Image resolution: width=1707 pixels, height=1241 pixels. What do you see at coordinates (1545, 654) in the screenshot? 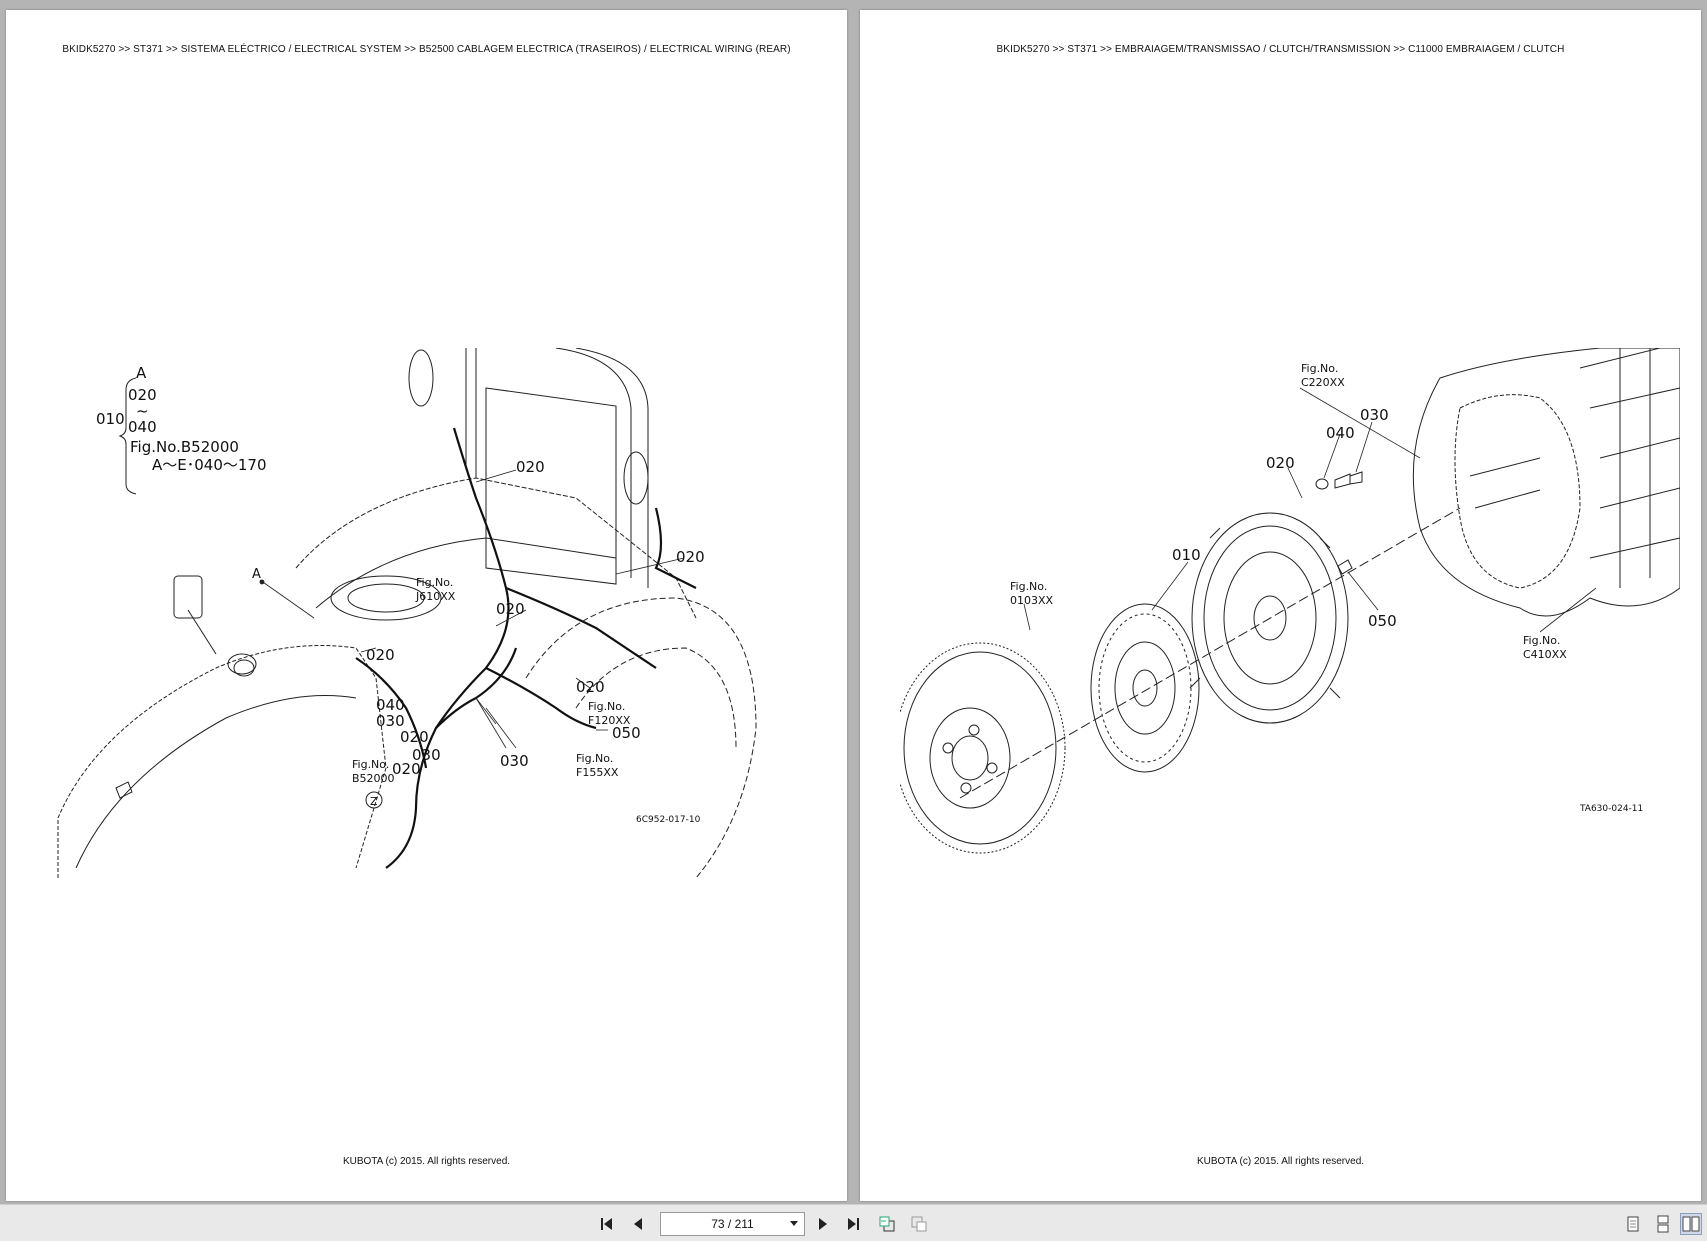
I see `ref-fig-c410-code: C410XX` at bounding box center [1545, 654].